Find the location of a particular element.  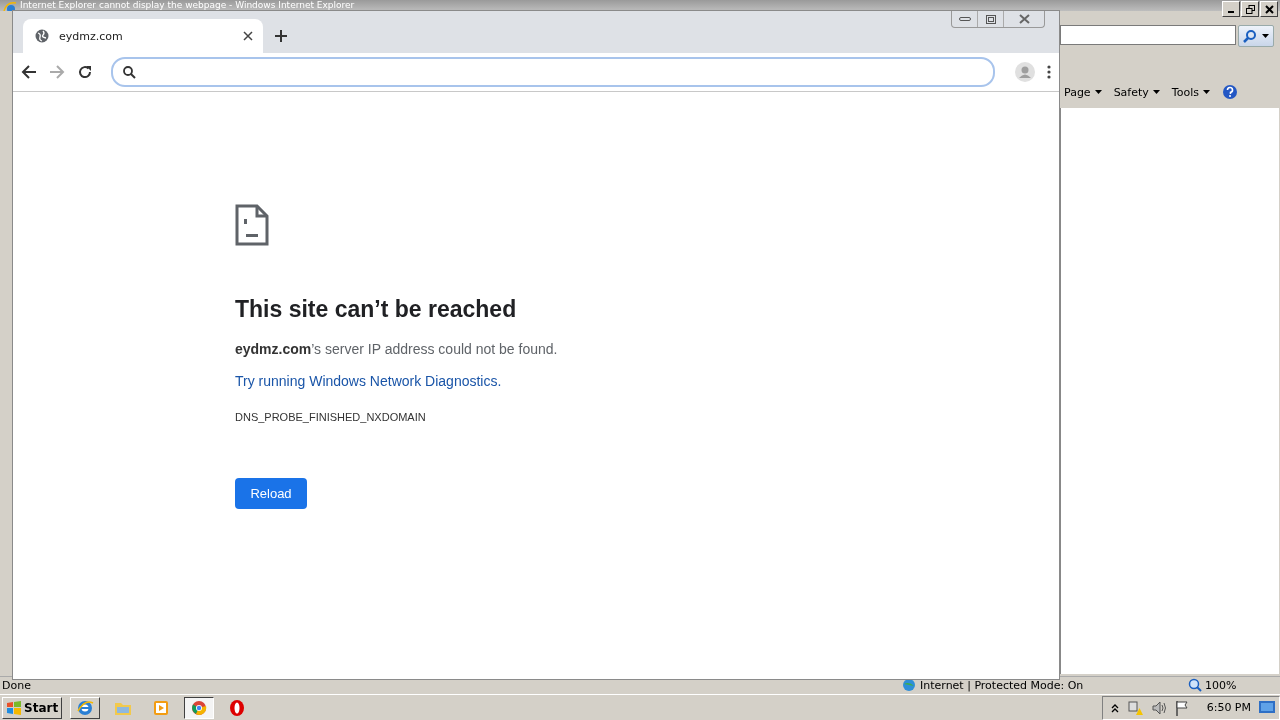

window-title: Internet Explorer cannot display the webpage - Windows Internet Explorer is located at coordinates (187, 5).